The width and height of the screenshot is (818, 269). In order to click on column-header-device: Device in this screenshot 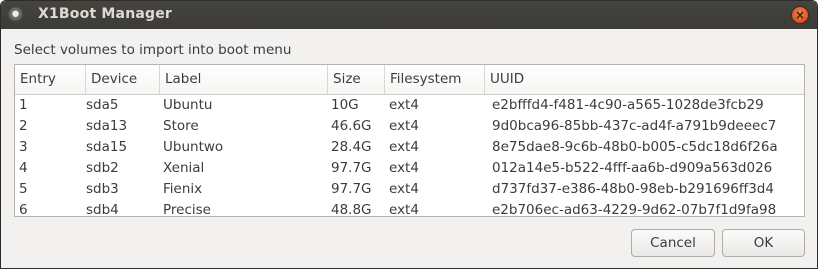, I will do `click(123, 79)`.